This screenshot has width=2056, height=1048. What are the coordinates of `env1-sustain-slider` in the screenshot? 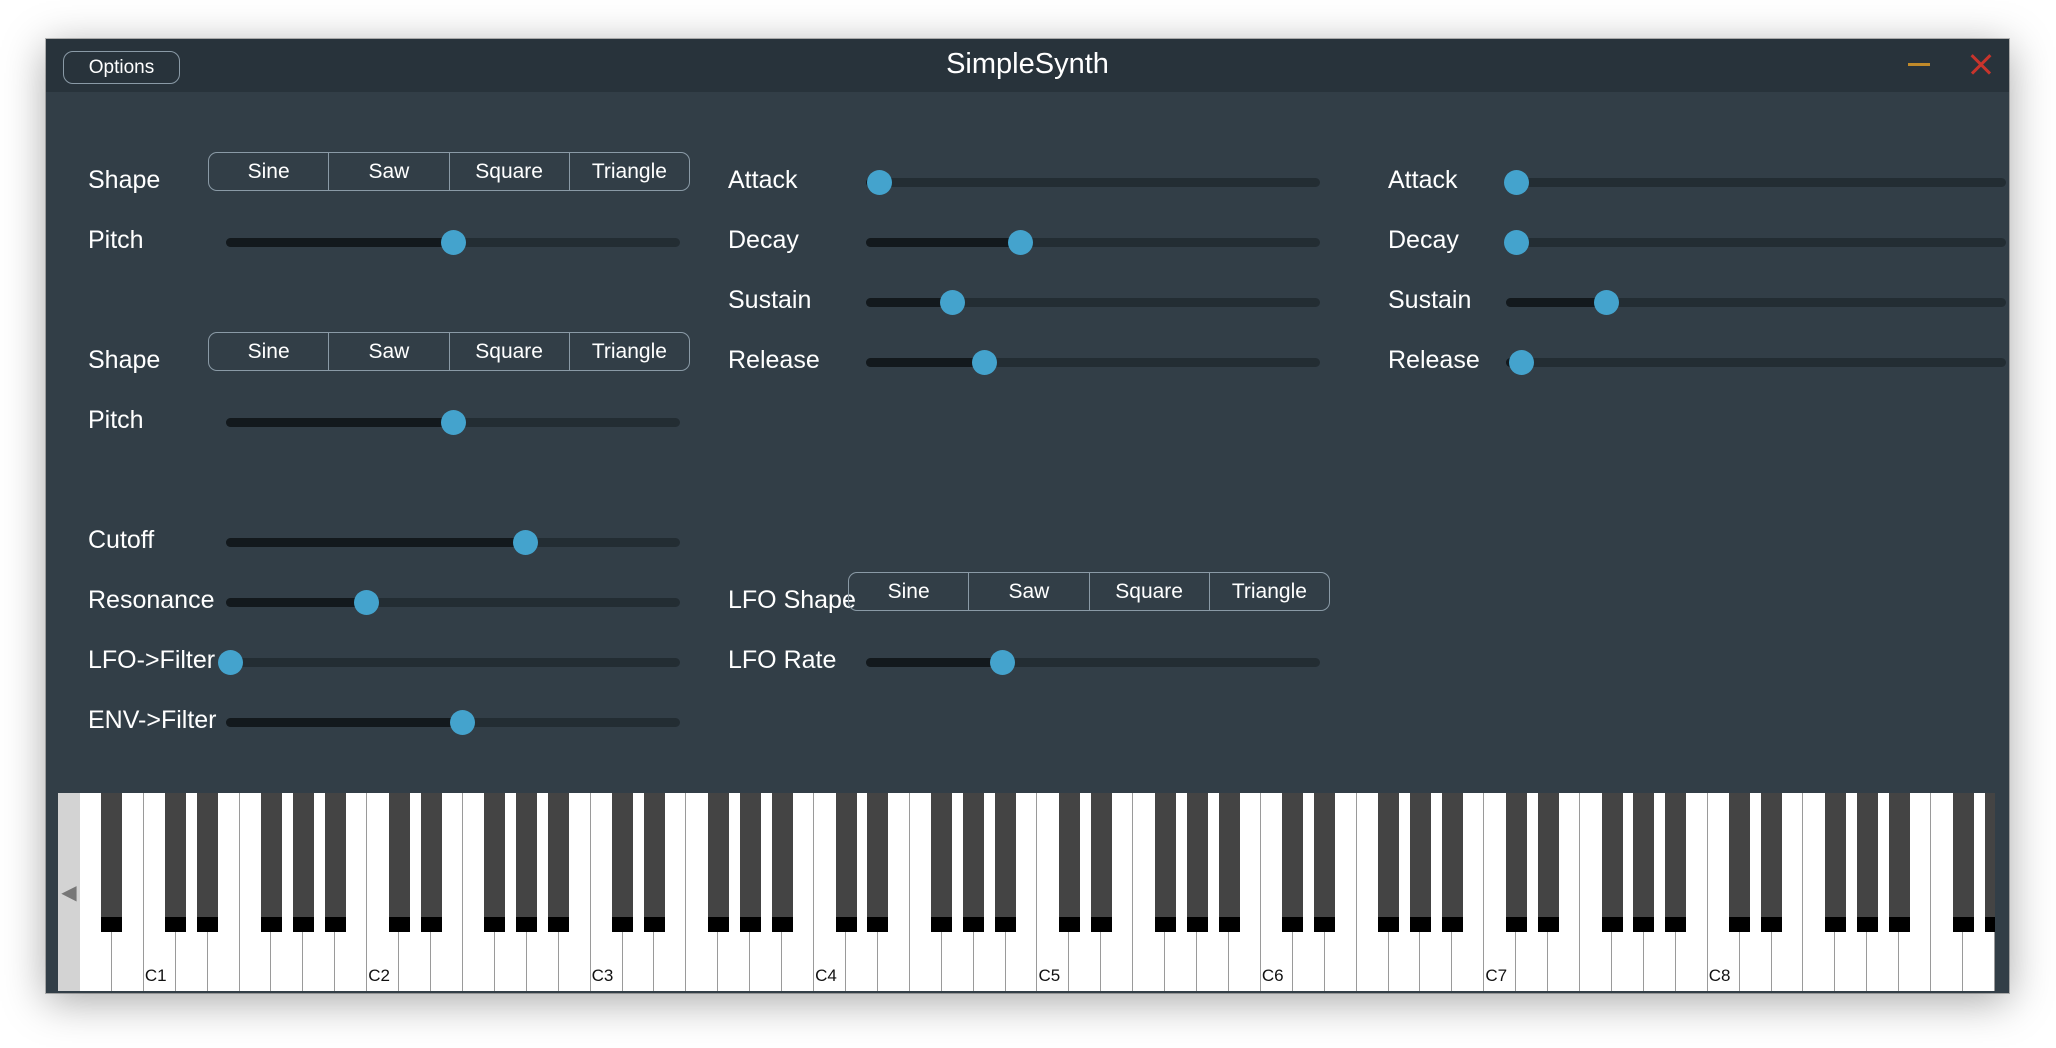 It's located at (1093, 302).